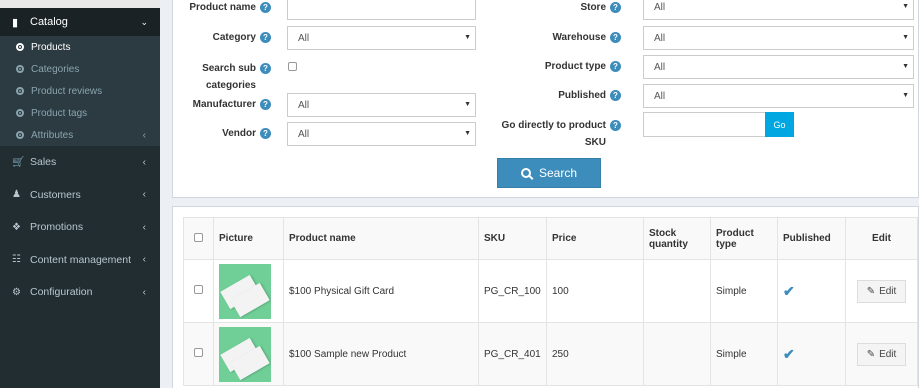 The height and width of the screenshot is (388, 919). I want to click on published-select: All ▼, so click(778, 96).